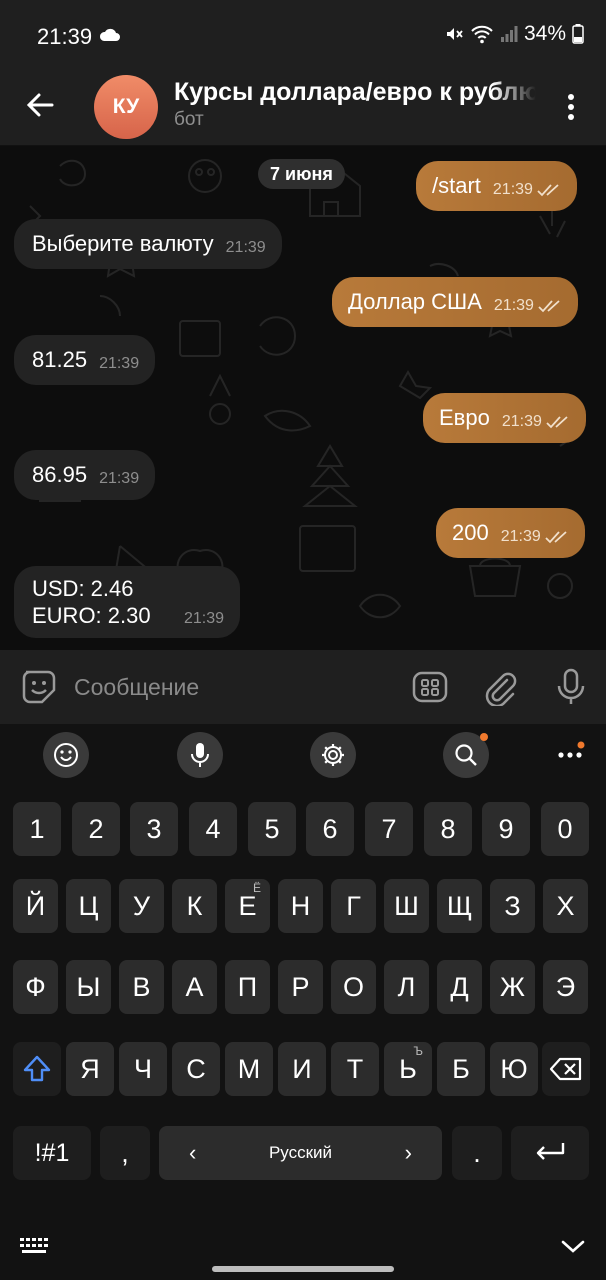 This screenshot has width=606, height=1280. I want to click on key: Х, so click(565, 906).